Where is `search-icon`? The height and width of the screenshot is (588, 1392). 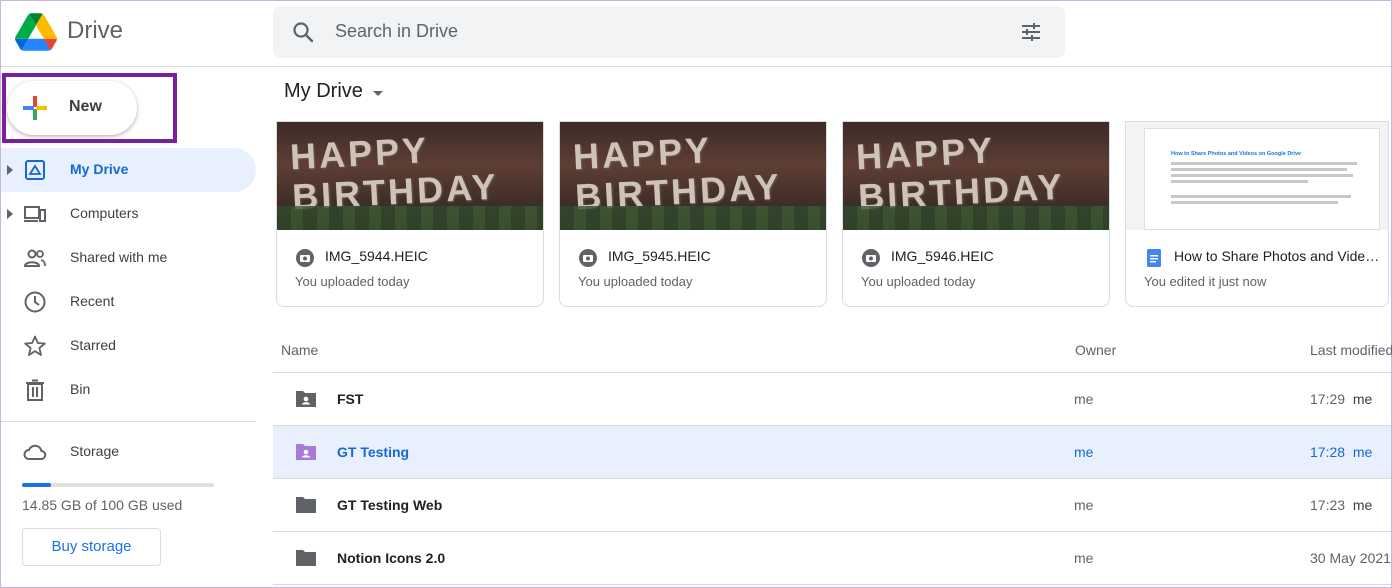
search-icon is located at coordinates (303, 32).